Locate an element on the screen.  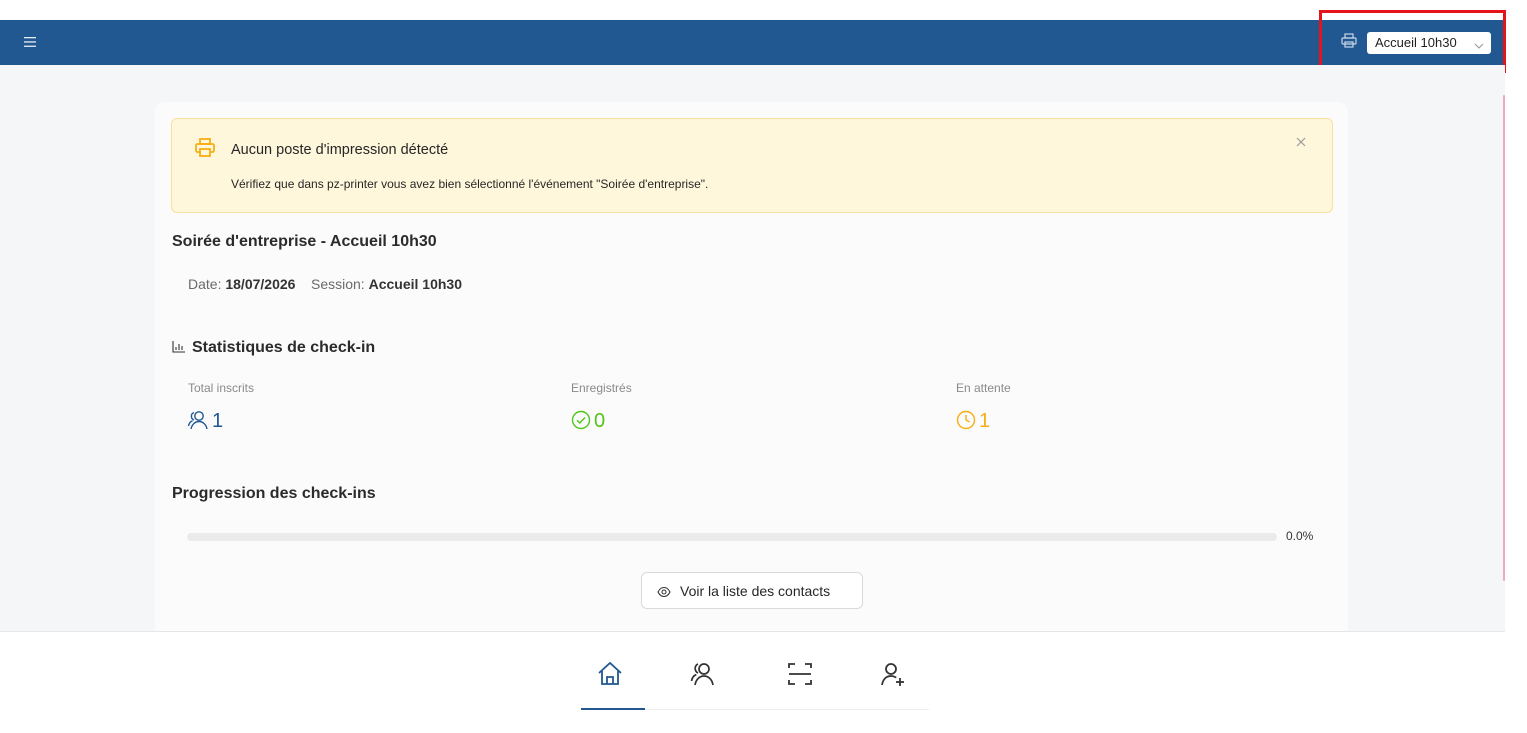
stat-pending-value: 1 is located at coordinates (973, 421).